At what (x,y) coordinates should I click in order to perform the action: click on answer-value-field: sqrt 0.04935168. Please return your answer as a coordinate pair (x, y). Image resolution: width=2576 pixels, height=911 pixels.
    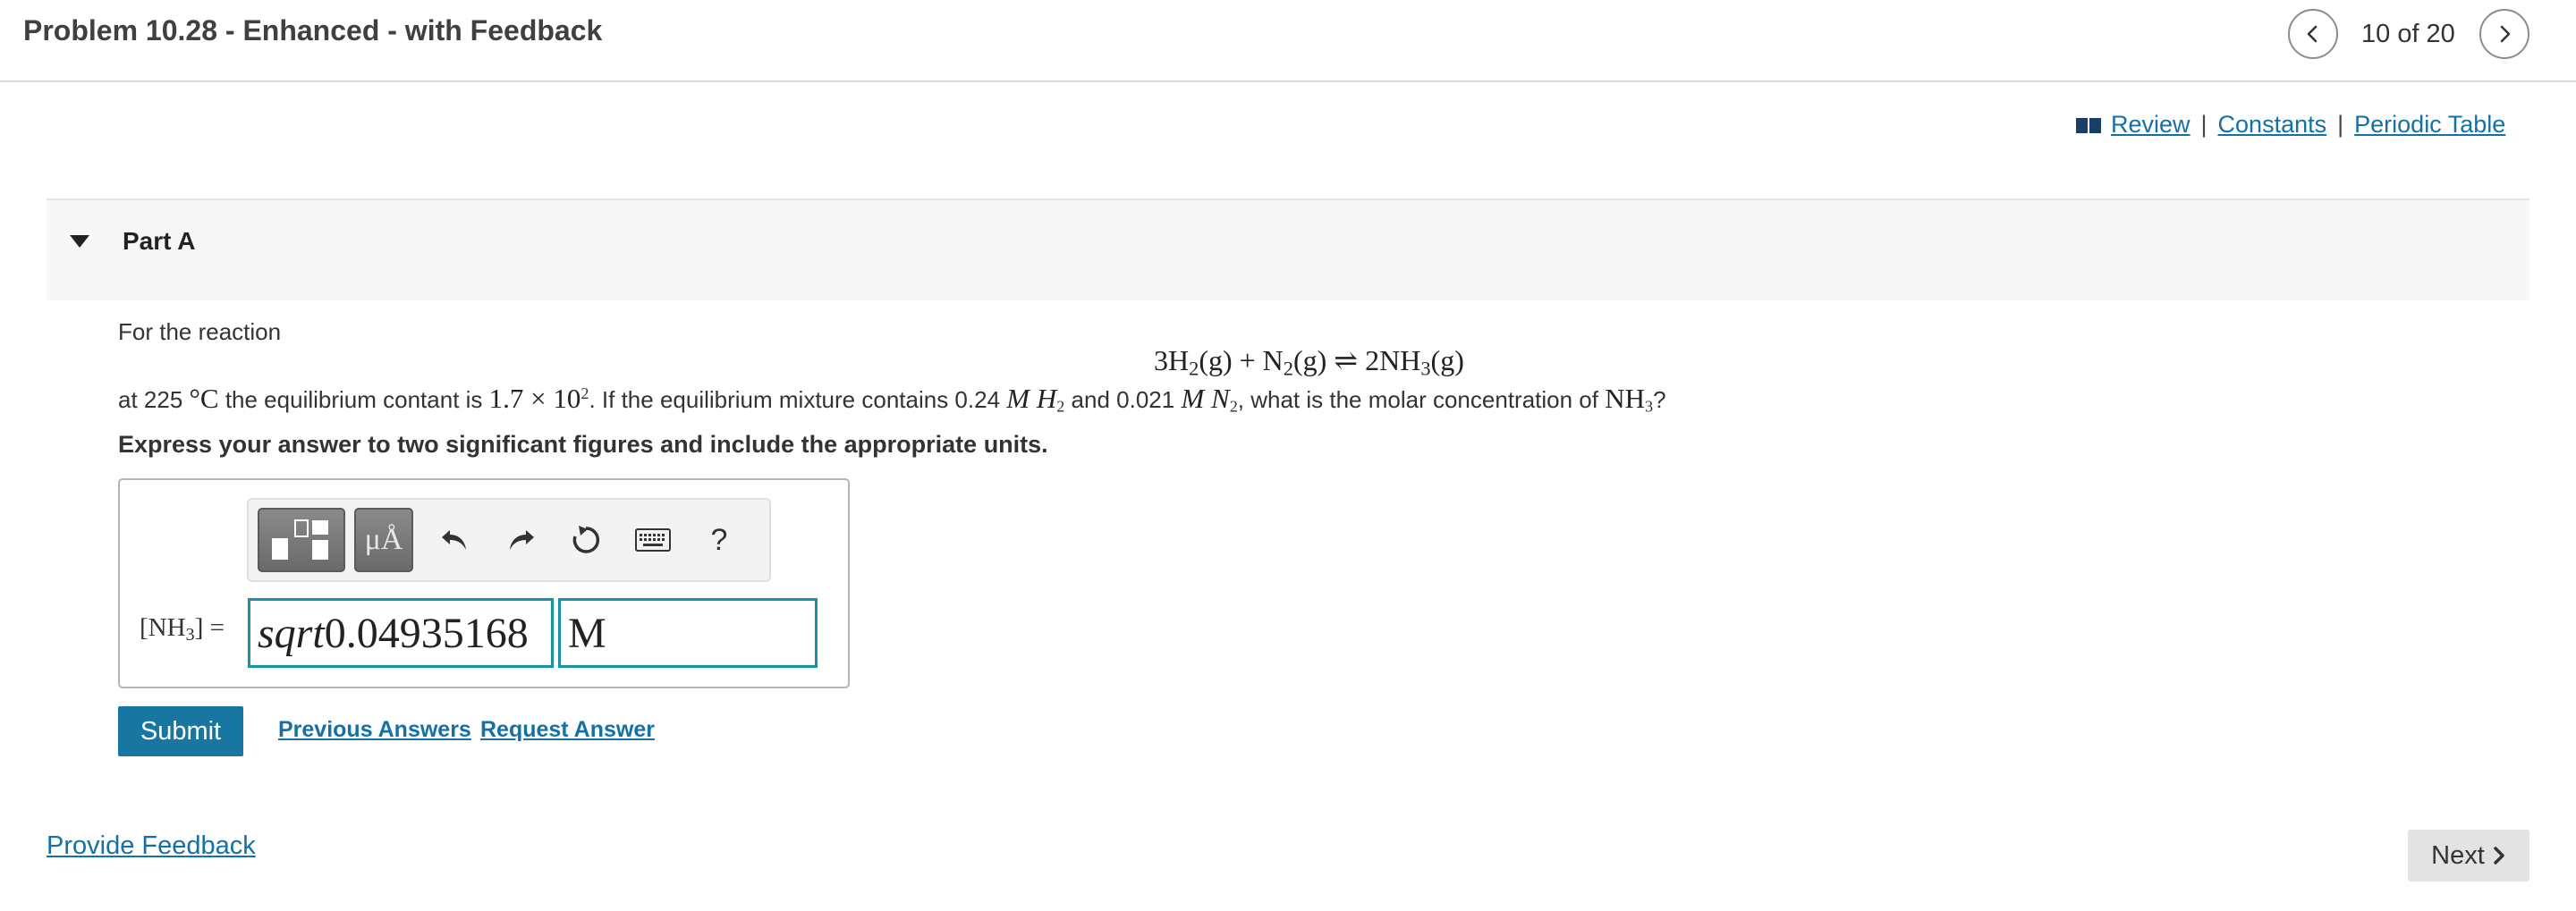
    Looking at the image, I should click on (401, 633).